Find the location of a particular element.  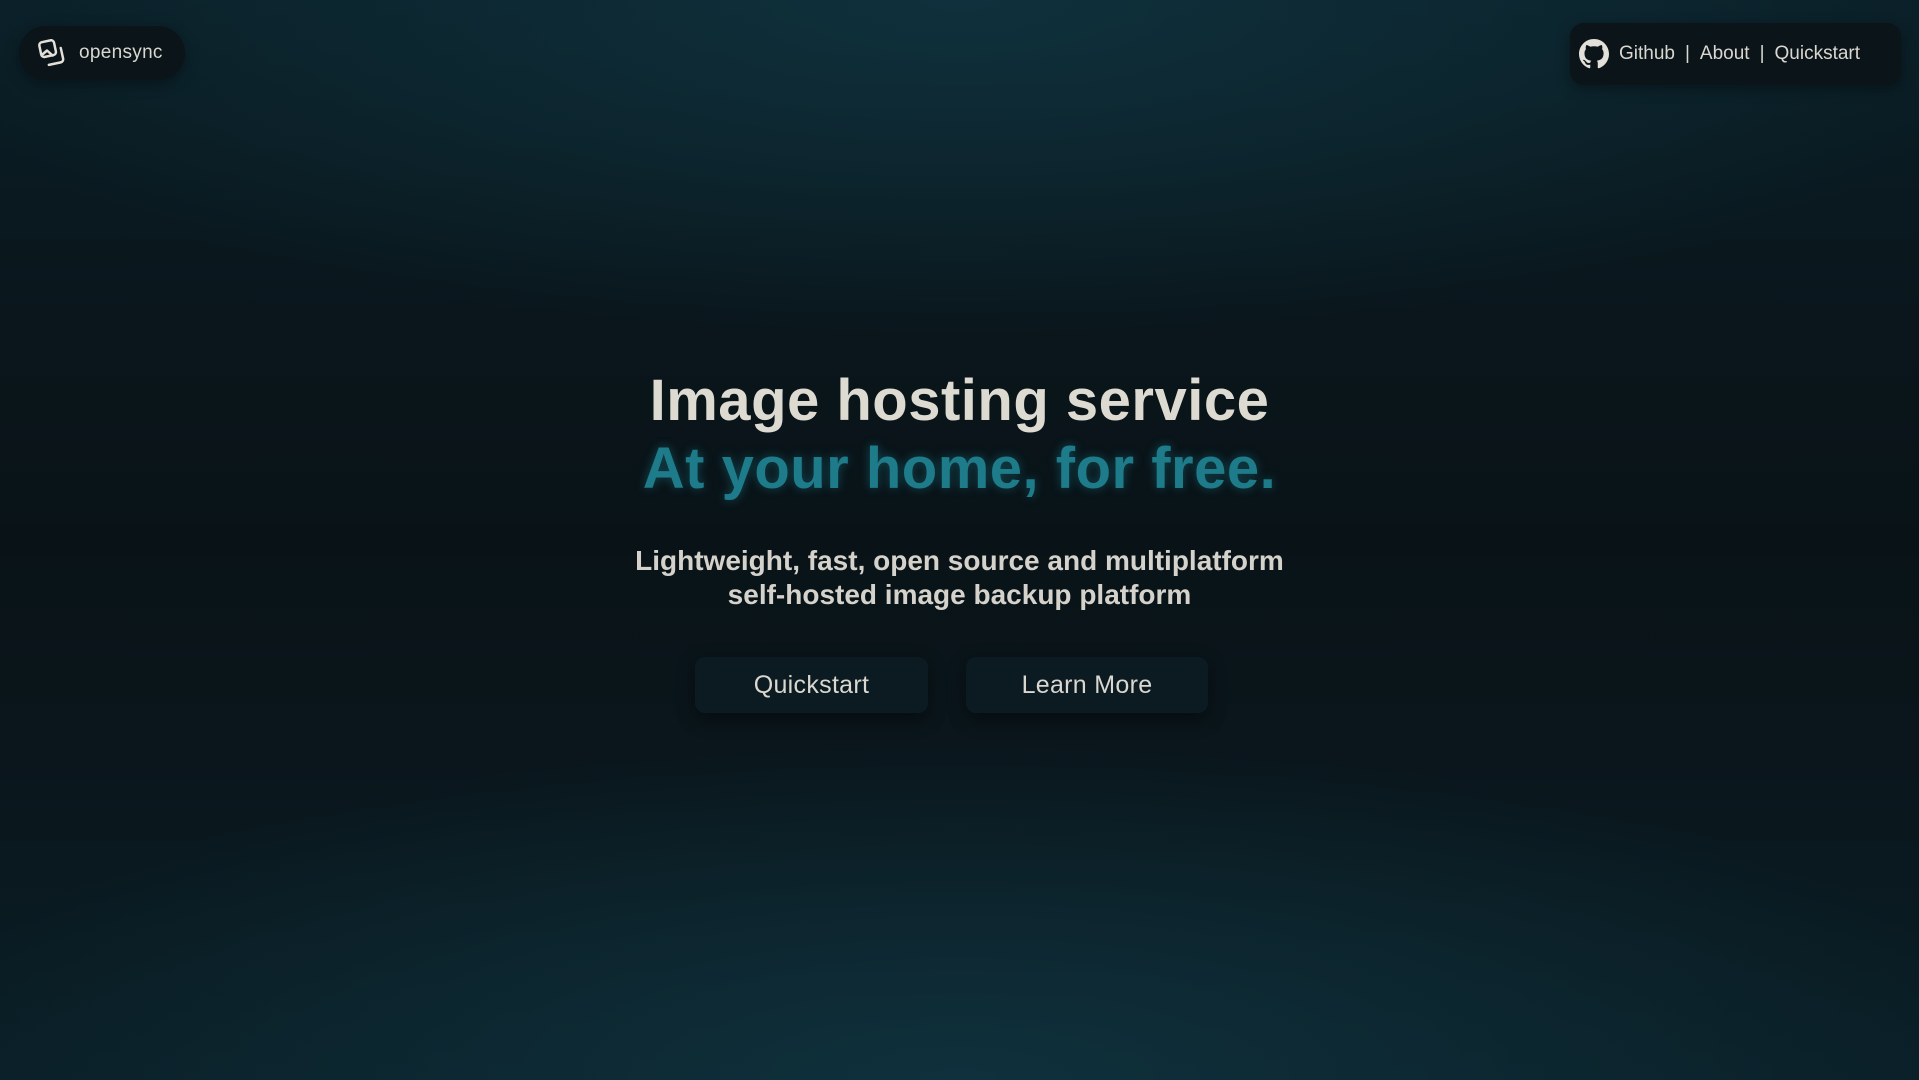

learn-more-button: Learn More is located at coordinates (1087, 685).